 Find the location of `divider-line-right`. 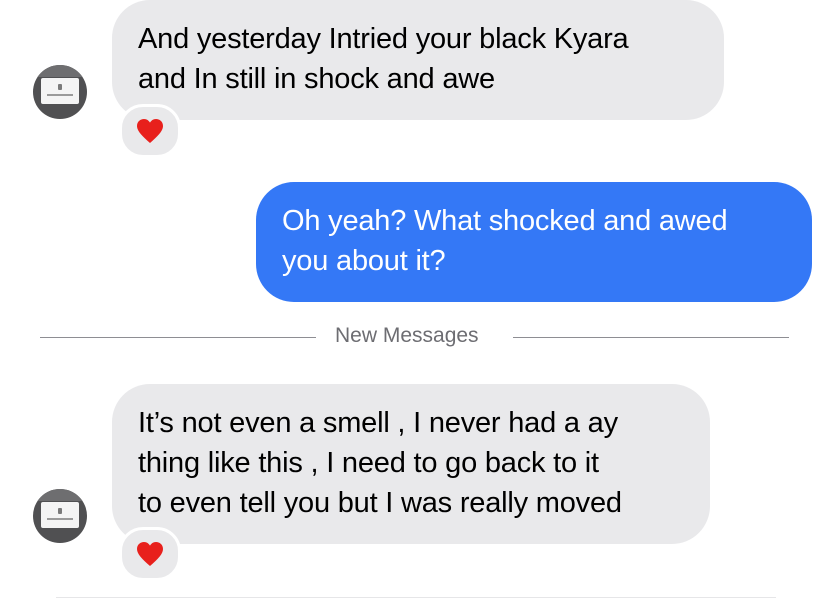

divider-line-right is located at coordinates (651, 337).